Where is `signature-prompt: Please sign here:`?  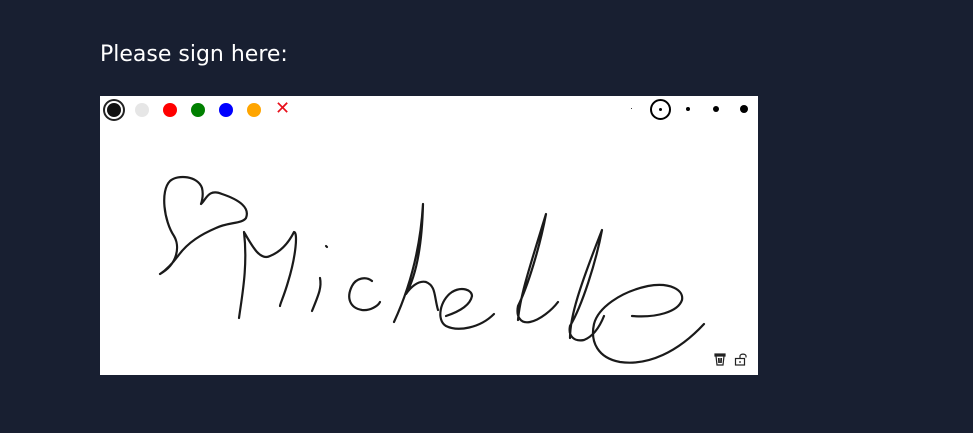
signature-prompt: Please sign here: is located at coordinates (194, 54).